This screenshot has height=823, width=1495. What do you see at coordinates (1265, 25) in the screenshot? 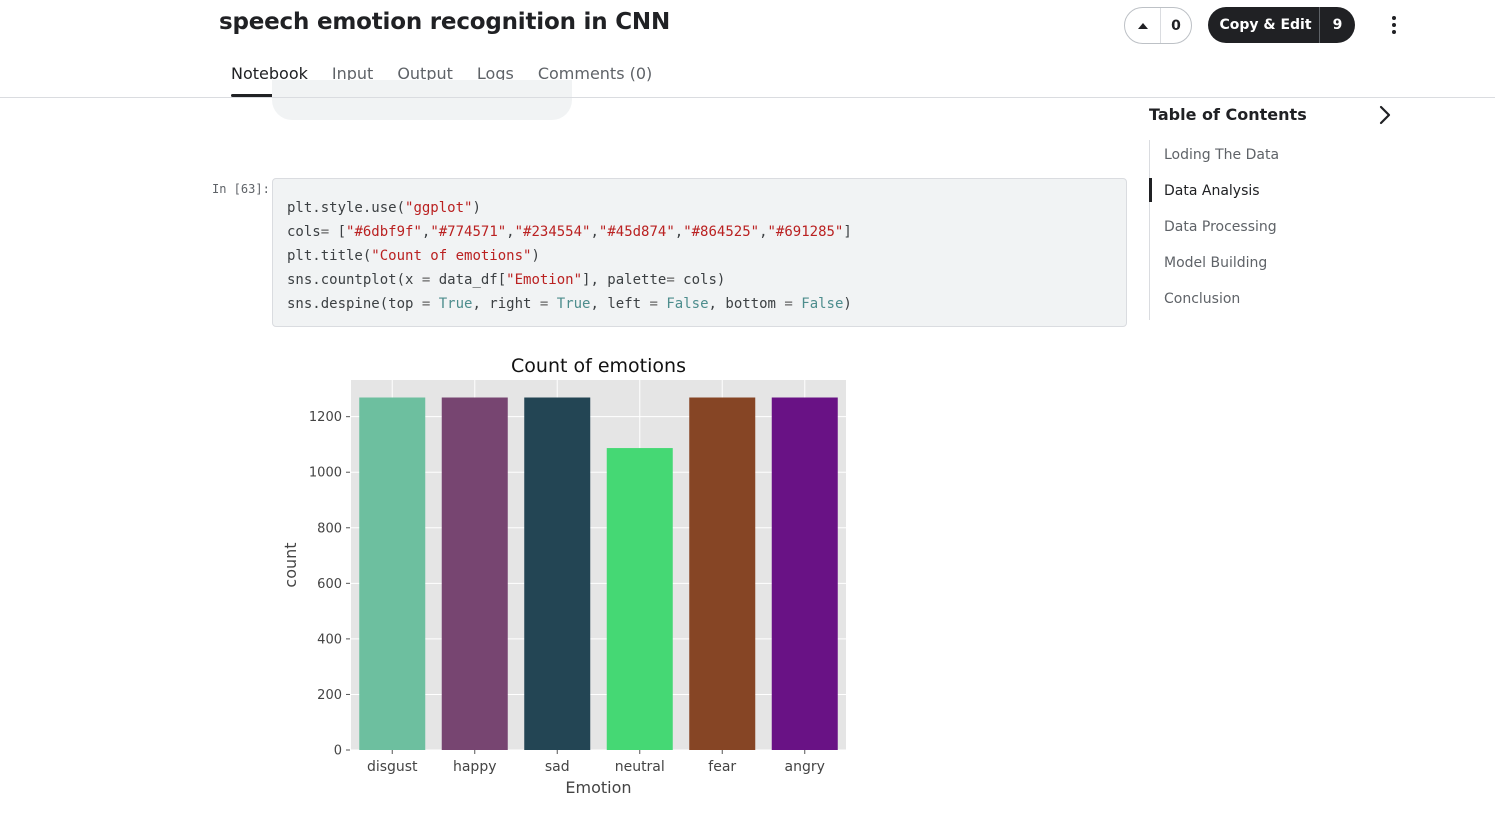
I see `copy-edit-label: Copy & Edit` at bounding box center [1265, 25].